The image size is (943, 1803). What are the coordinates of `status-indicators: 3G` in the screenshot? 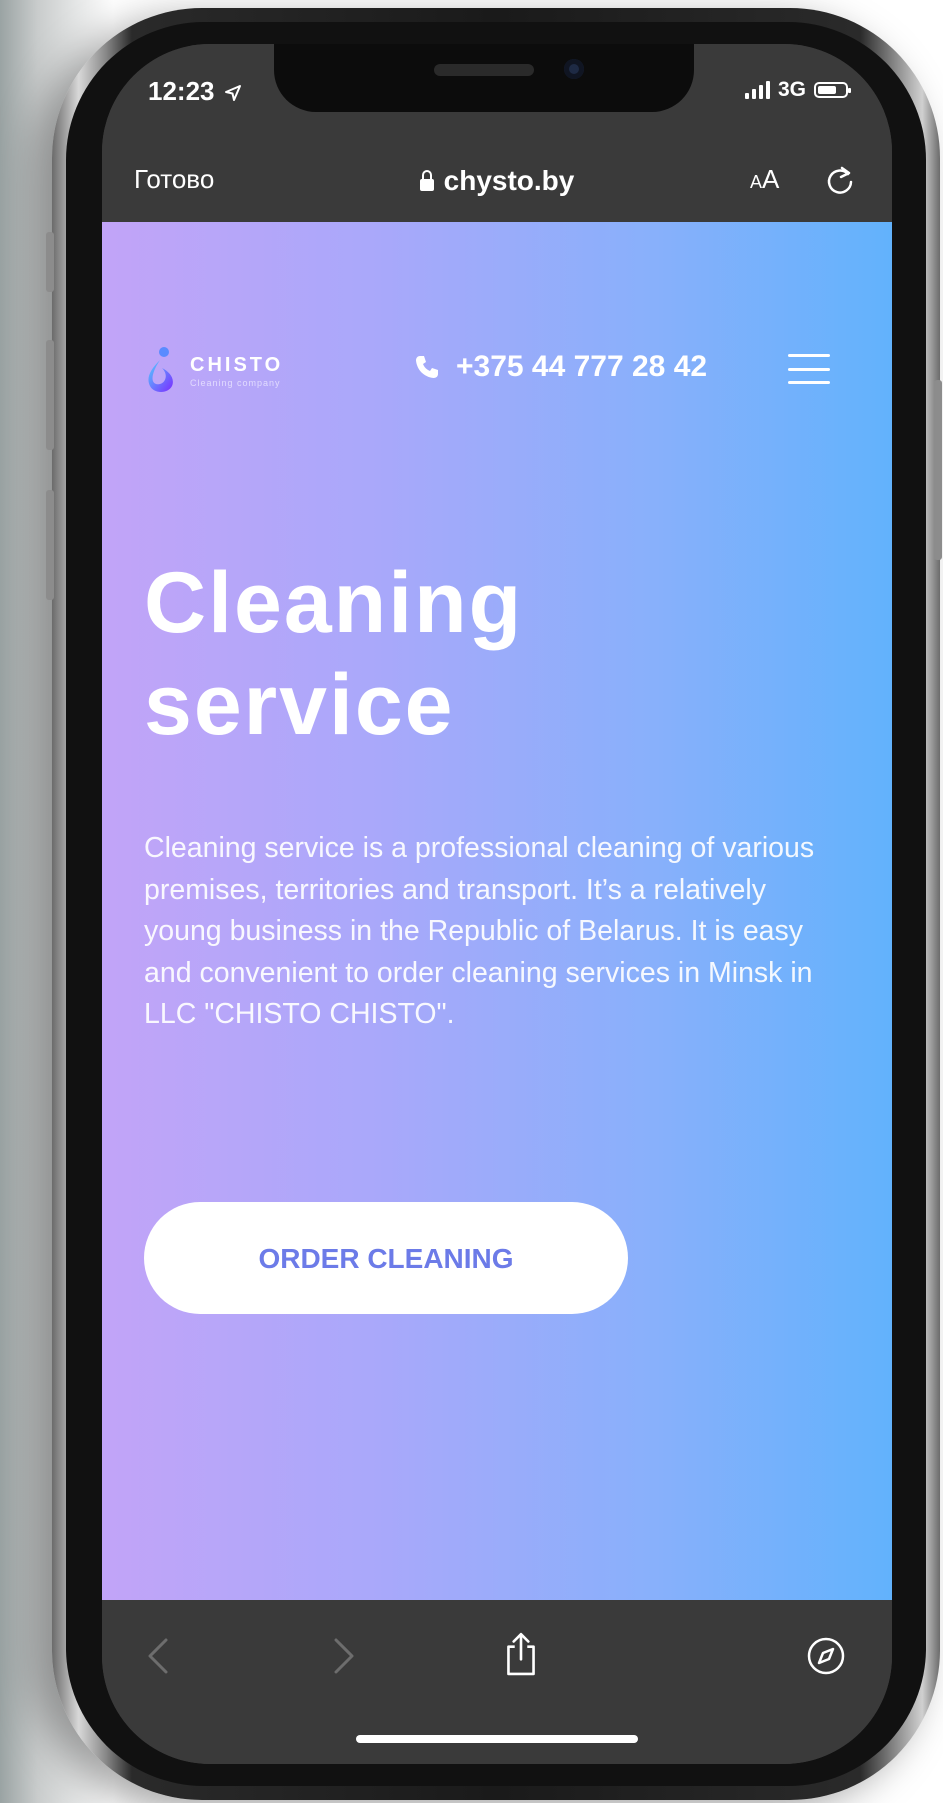 It's located at (797, 90).